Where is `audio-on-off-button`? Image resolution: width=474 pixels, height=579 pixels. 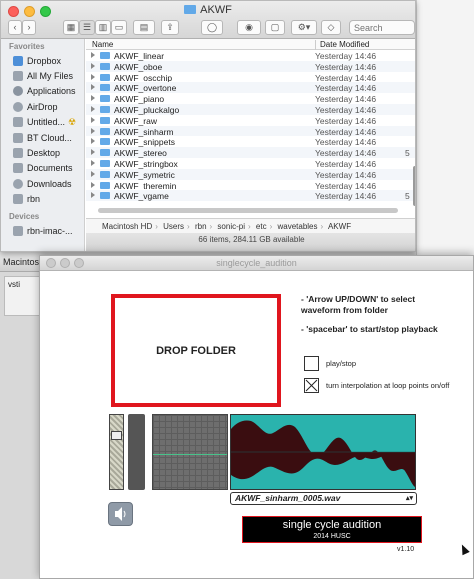 audio-on-off-button is located at coordinates (120, 514).